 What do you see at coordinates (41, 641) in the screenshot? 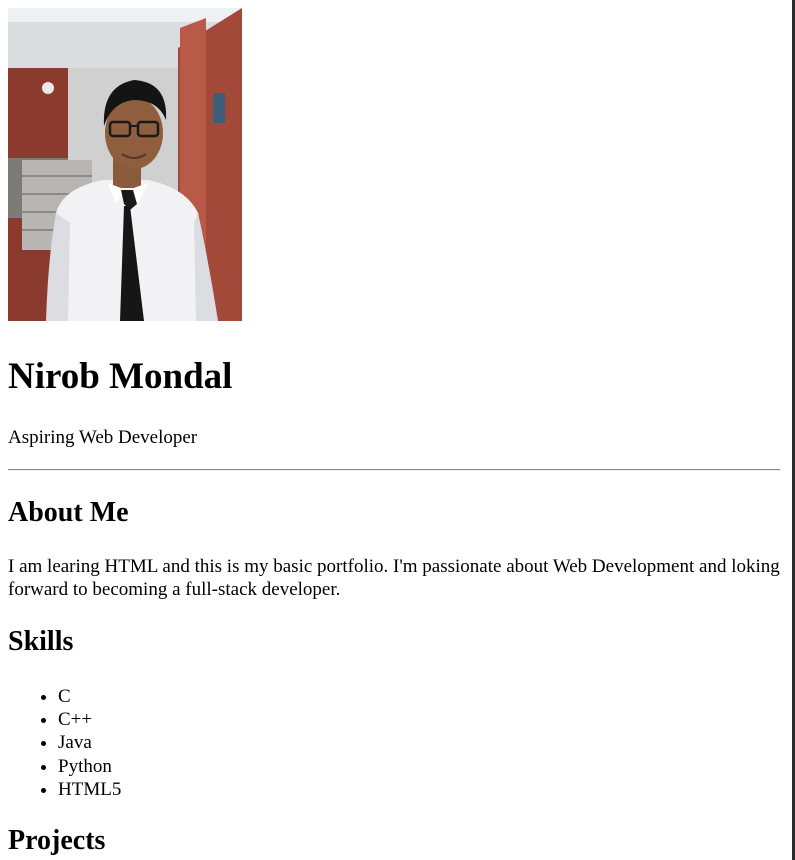
I see `skills-heading: Skills` at bounding box center [41, 641].